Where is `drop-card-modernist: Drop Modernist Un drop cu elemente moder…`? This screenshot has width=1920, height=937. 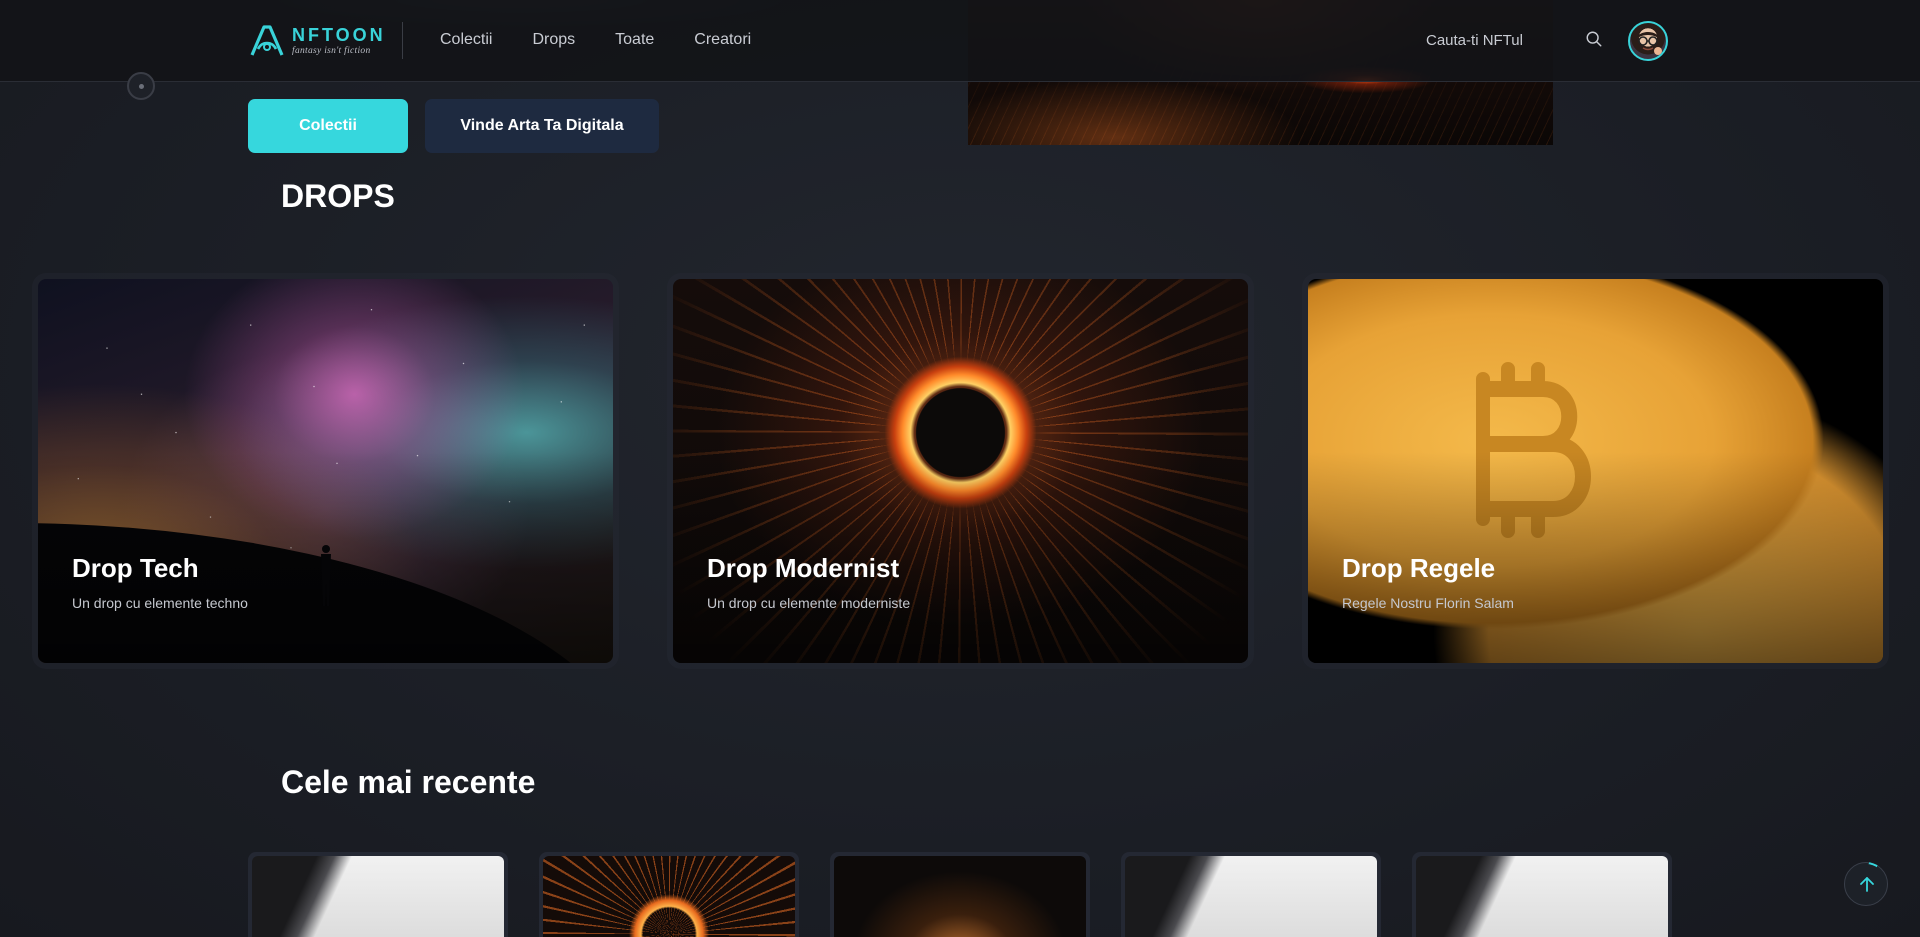 drop-card-modernist: Drop Modernist Un drop cu elemente moder… is located at coordinates (960, 471).